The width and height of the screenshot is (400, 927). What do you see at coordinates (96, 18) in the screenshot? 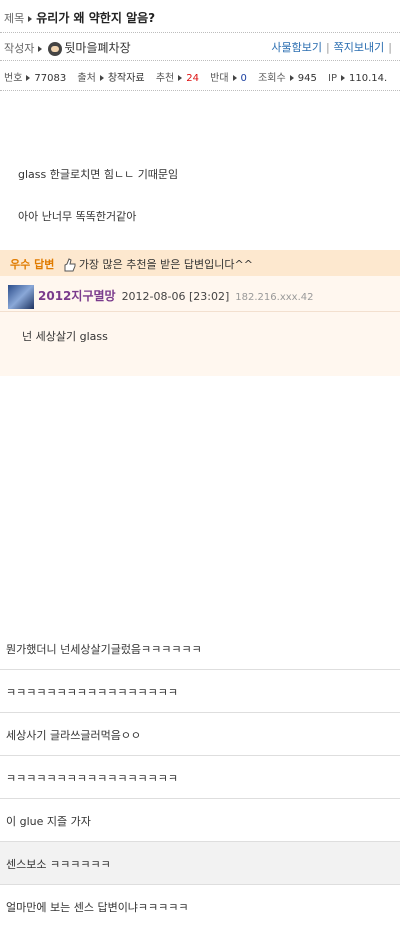
I see `post-title: 유리가 왜 약한지 알음?` at bounding box center [96, 18].